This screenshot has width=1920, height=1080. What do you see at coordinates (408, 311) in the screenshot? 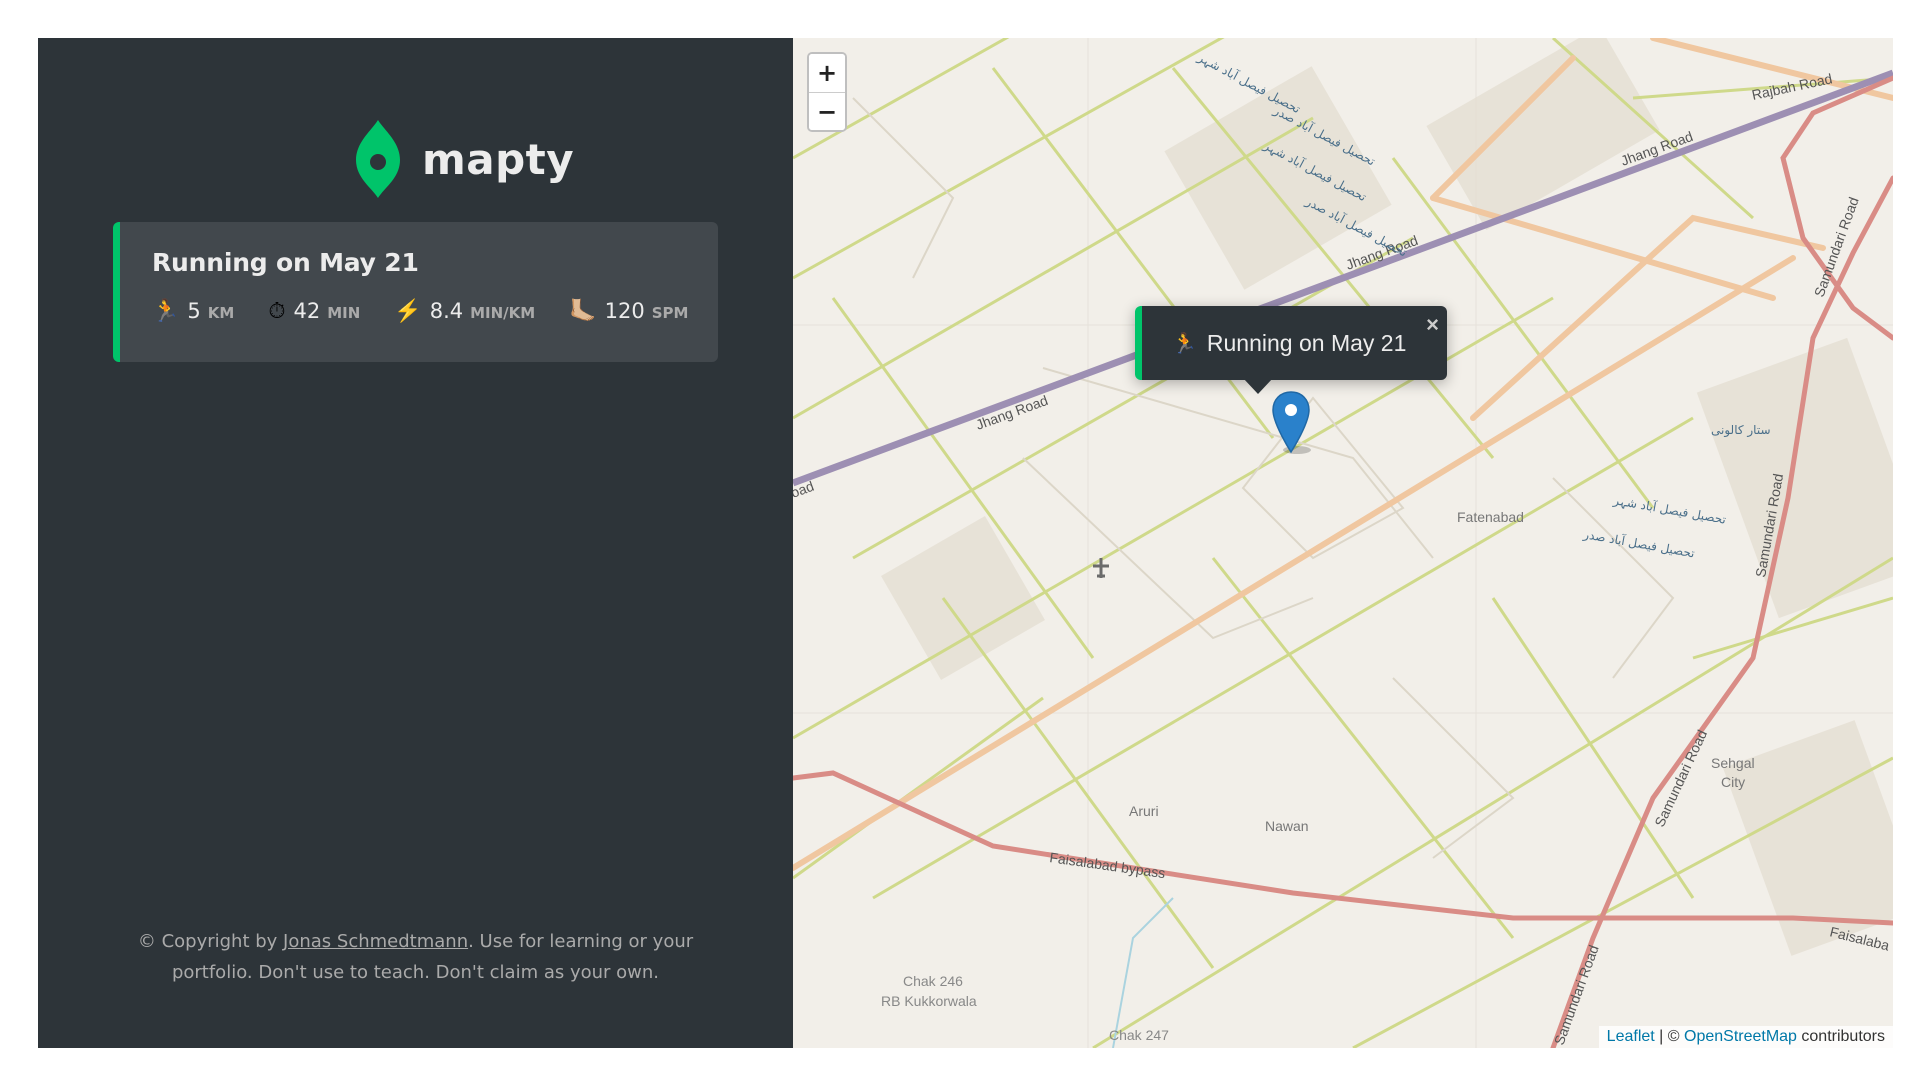
I see `lightning-icon: ⚡️` at bounding box center [408, 311].